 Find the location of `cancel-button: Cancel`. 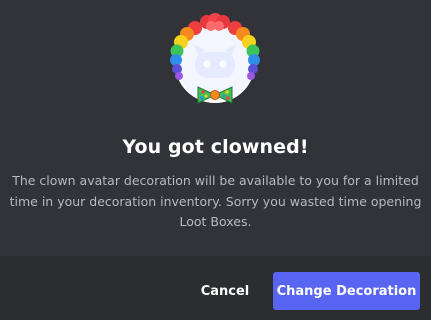

cancel-button: Cancel is located at coordinates (225, 291).